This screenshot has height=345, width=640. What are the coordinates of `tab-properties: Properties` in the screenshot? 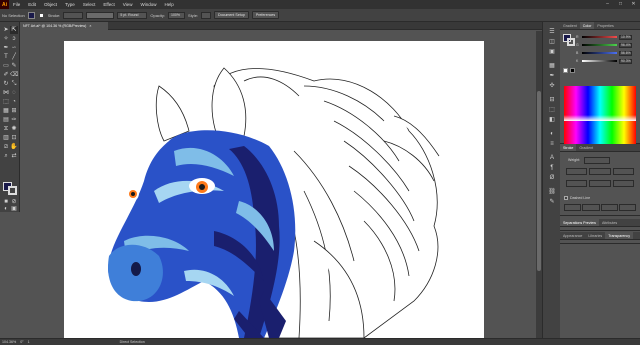 It's located at (605, 25).